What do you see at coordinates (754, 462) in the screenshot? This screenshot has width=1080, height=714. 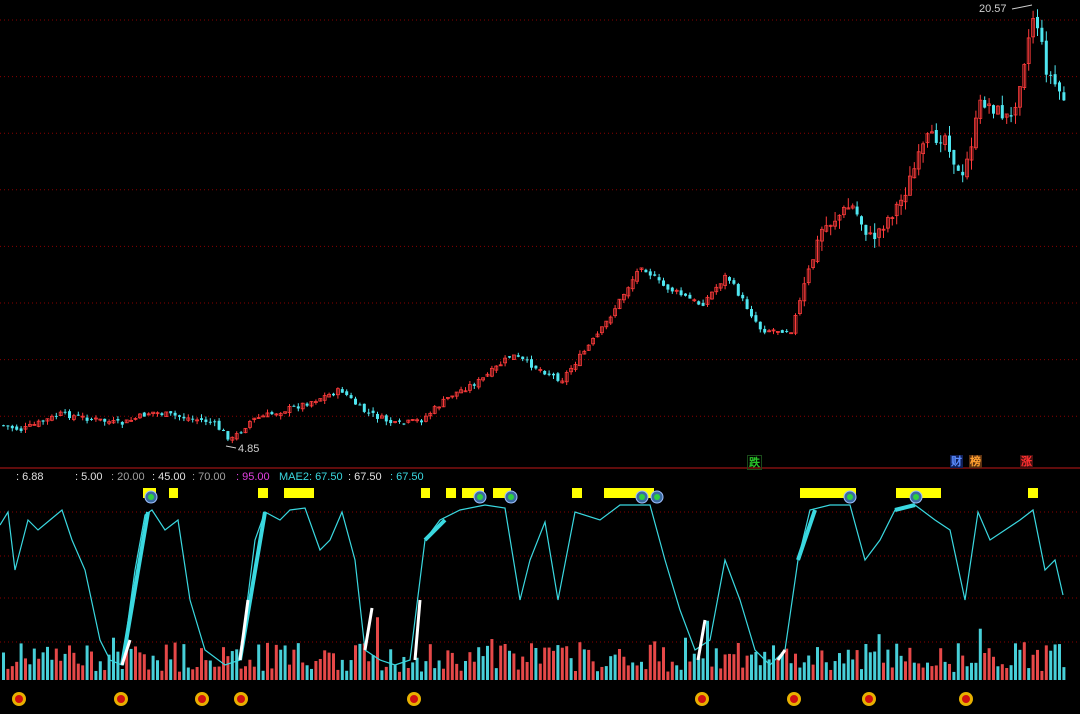 I see `tag-fall: 跌` at bounding box center [754, 462].